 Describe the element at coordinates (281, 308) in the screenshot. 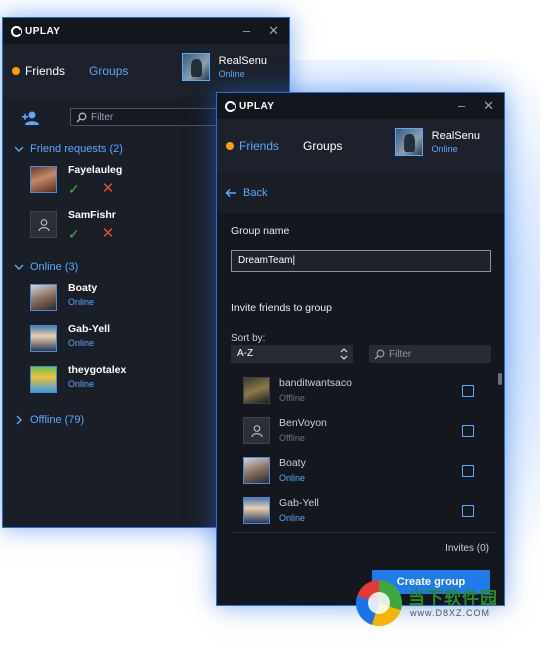

I see `invite-label: Invite friends to group` at that location.